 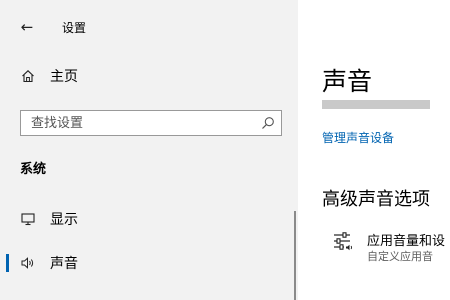 What do you see at coordinates (74, 28) in the screenshot?
I see `app-title: 设置` at bounding box center [74, 28].